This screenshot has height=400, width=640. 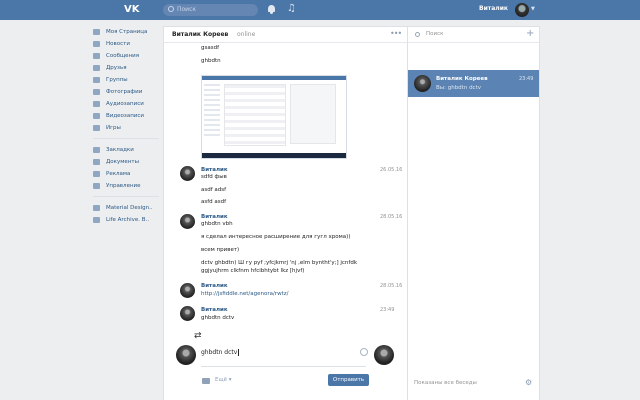 What do you see at coordinates (198, 336) in the screenshot?
I see `swap-arrows-icon: ⇄` at bounding box center [198, 336].